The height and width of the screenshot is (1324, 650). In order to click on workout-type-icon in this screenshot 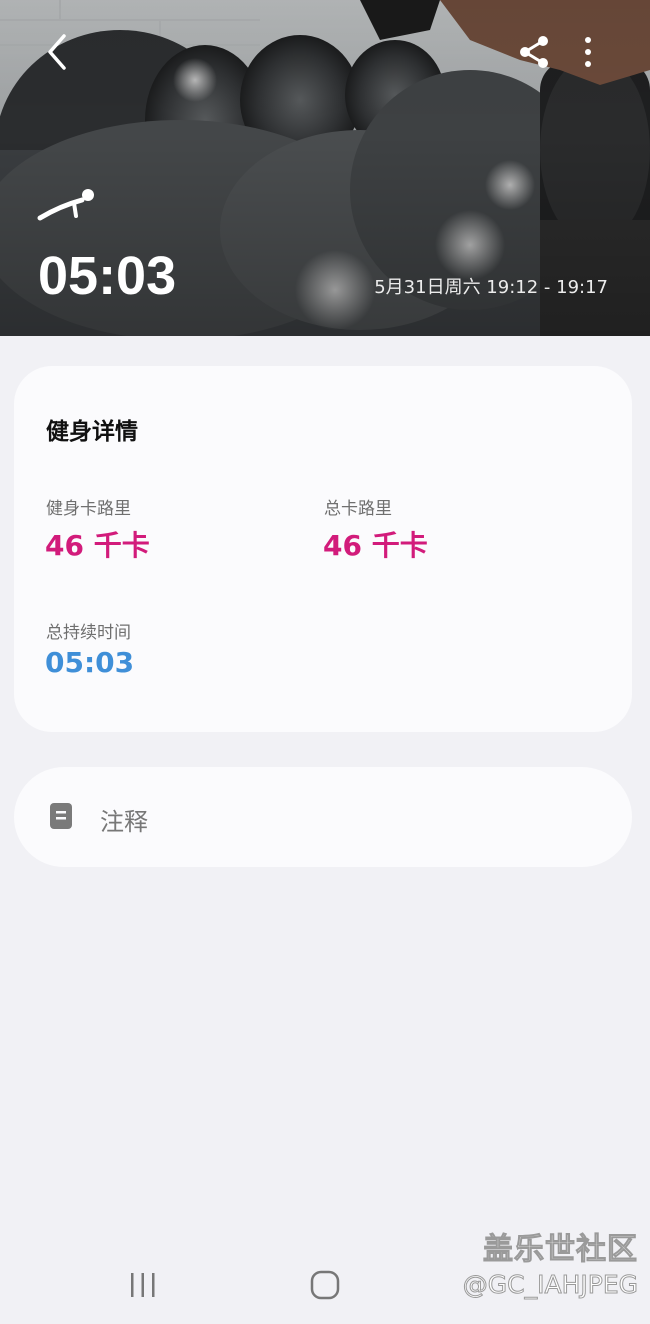, I will do `click(65, 205)`.